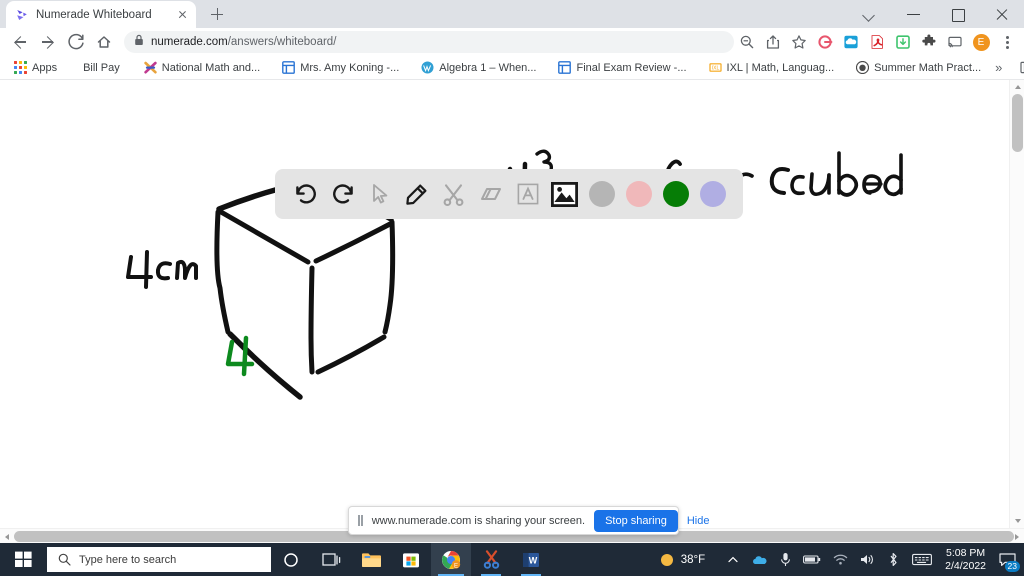 The width and height of the screenshot is (1024, 576). What do you see at coordinates (451, 559) in the screenshot?
I see `google-chrome-icon: E` at bounding box center [451, 559].